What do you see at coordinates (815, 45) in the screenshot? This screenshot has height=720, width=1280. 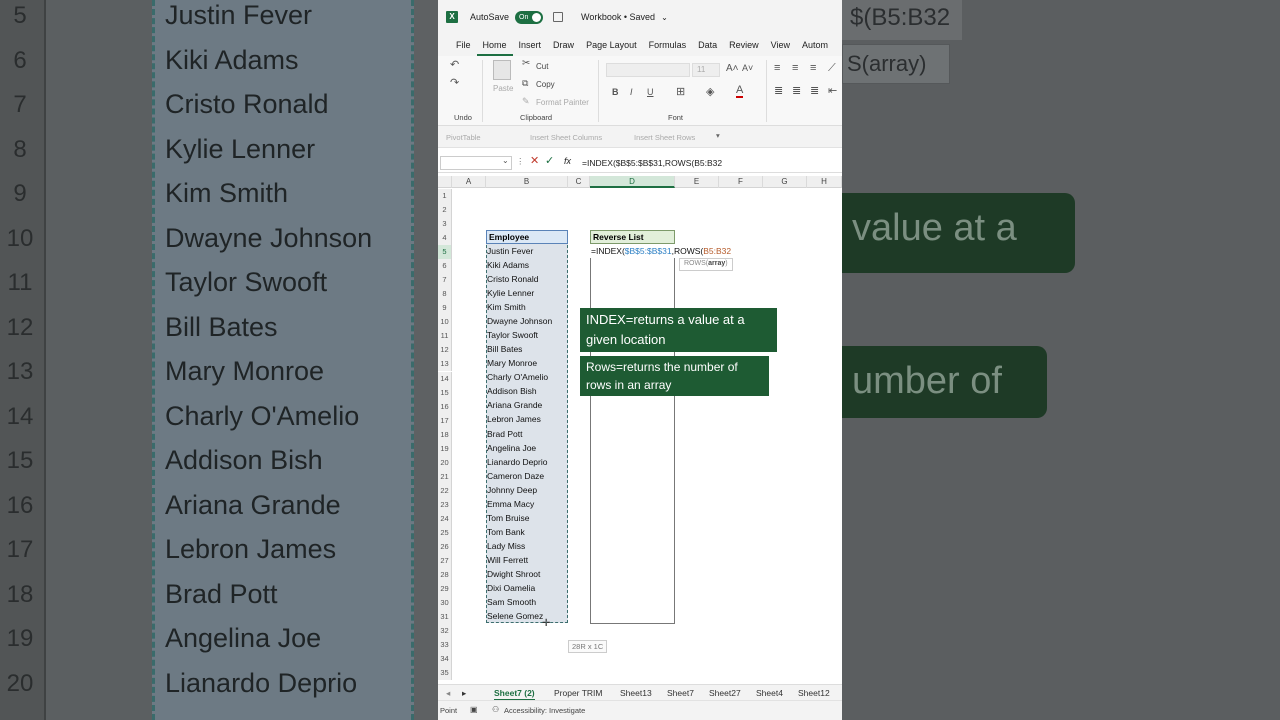 I see `tab-autom: Autom` at bounding box center [815, 45].